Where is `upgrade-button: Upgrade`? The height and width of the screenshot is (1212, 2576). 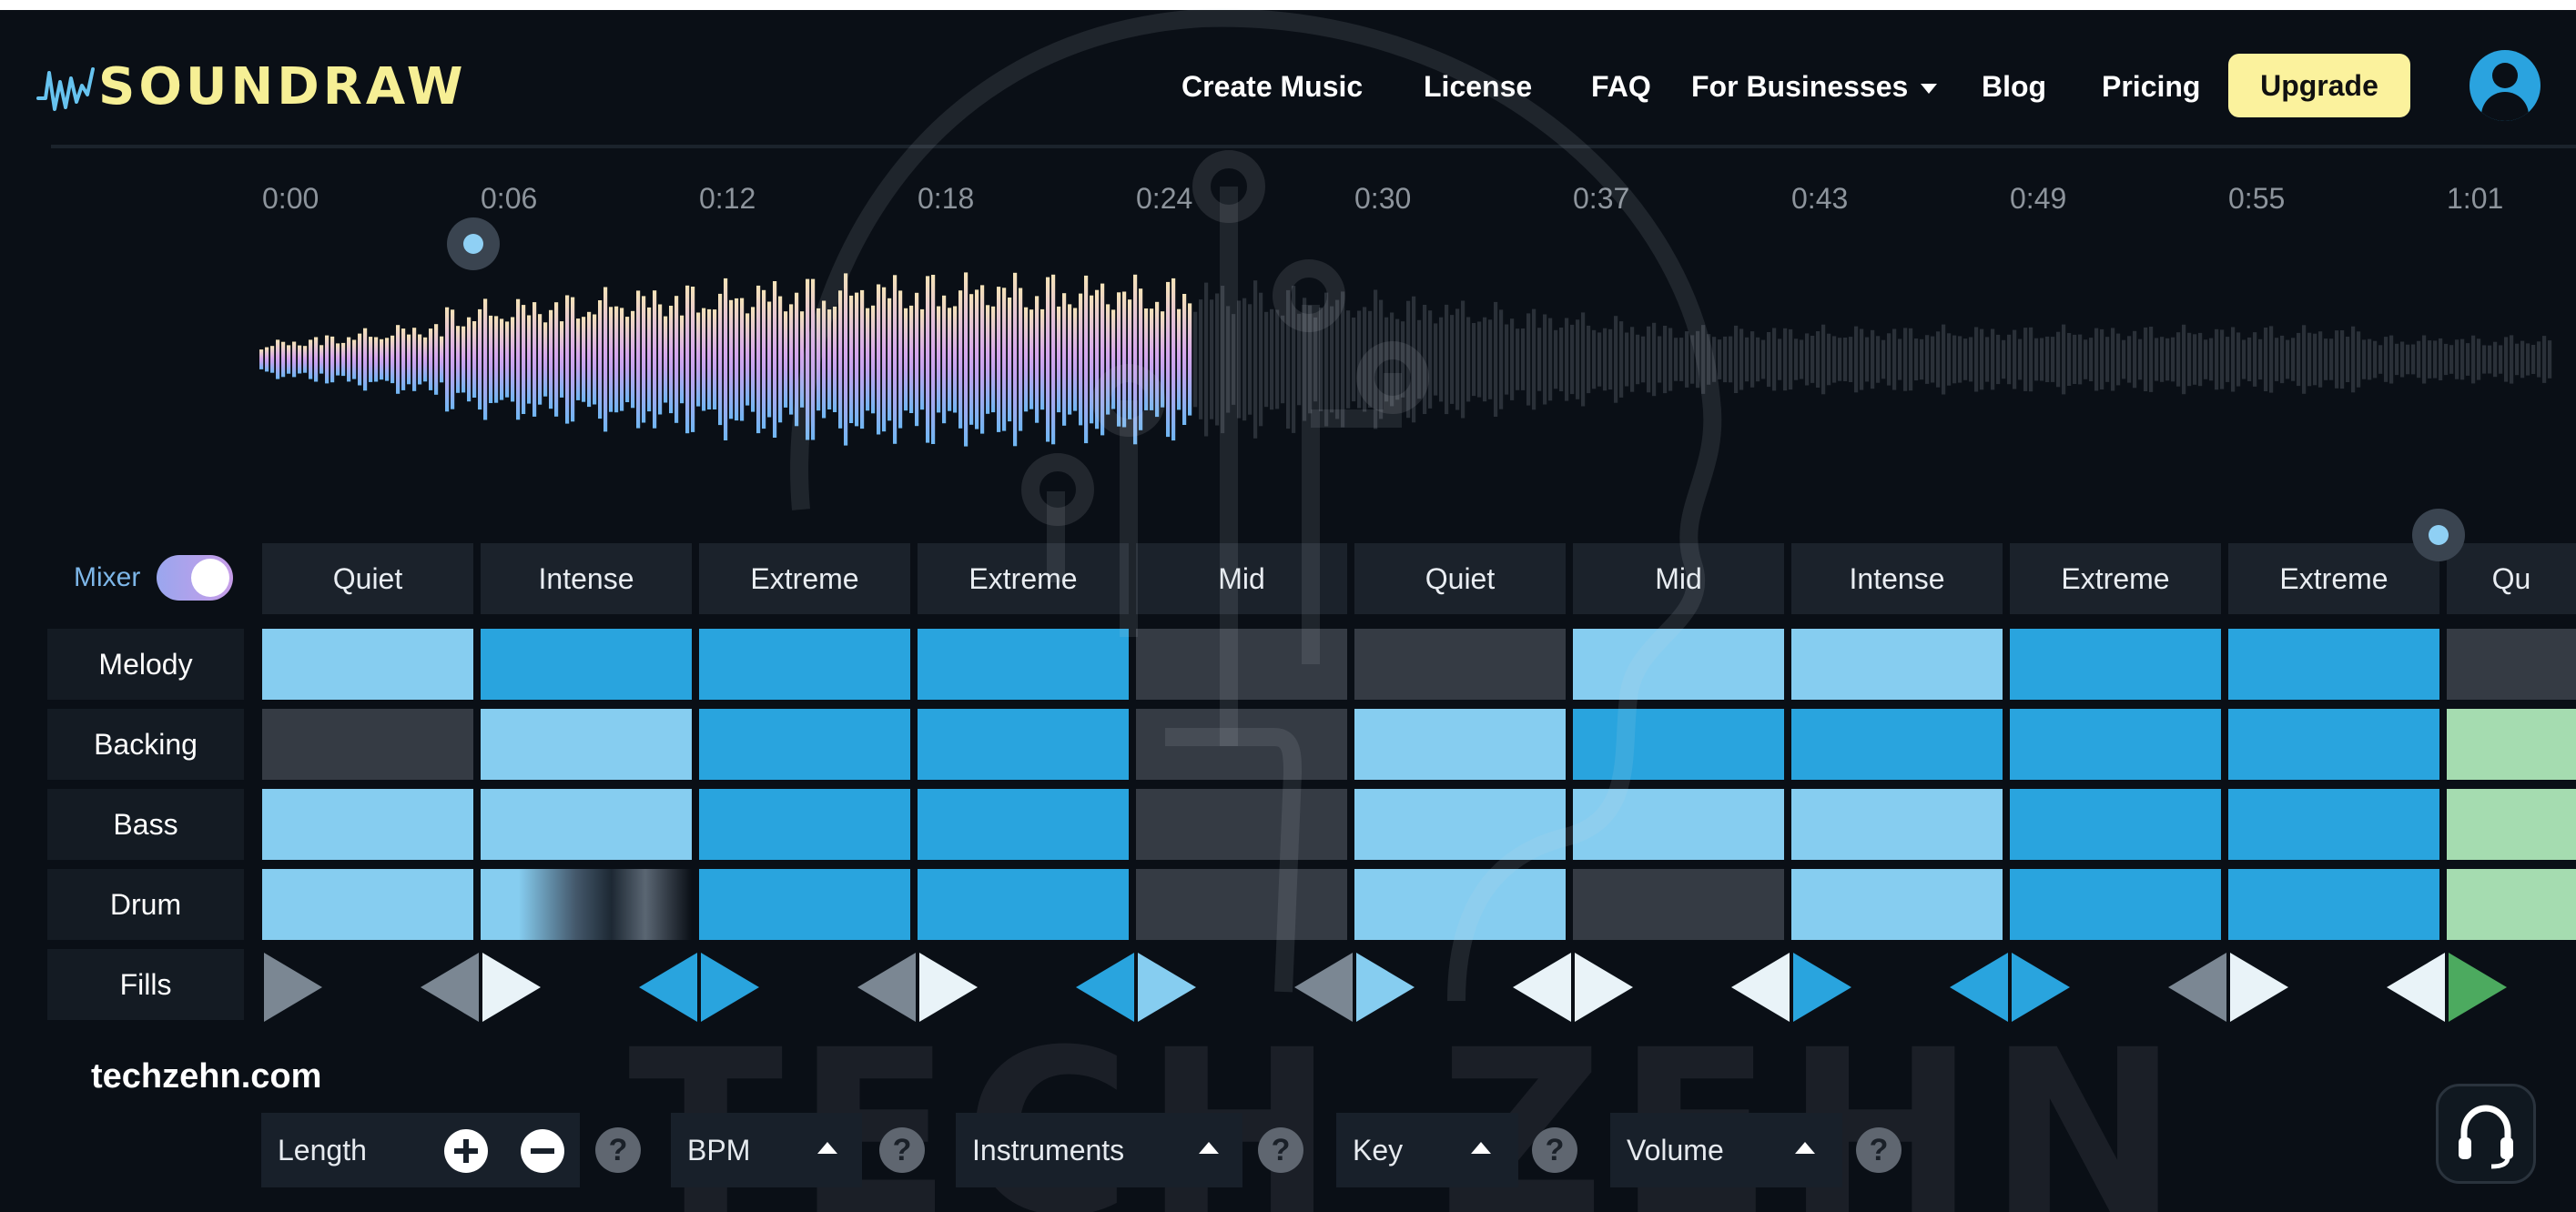
upgrade-button: Upgrade is located at coordinates (2319, 86).